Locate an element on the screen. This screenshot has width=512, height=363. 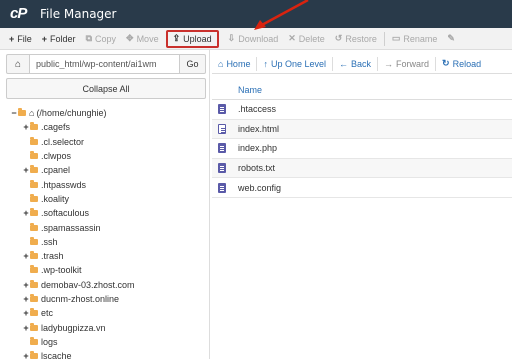
table-row: web.config is located at coordinates (362, 188).